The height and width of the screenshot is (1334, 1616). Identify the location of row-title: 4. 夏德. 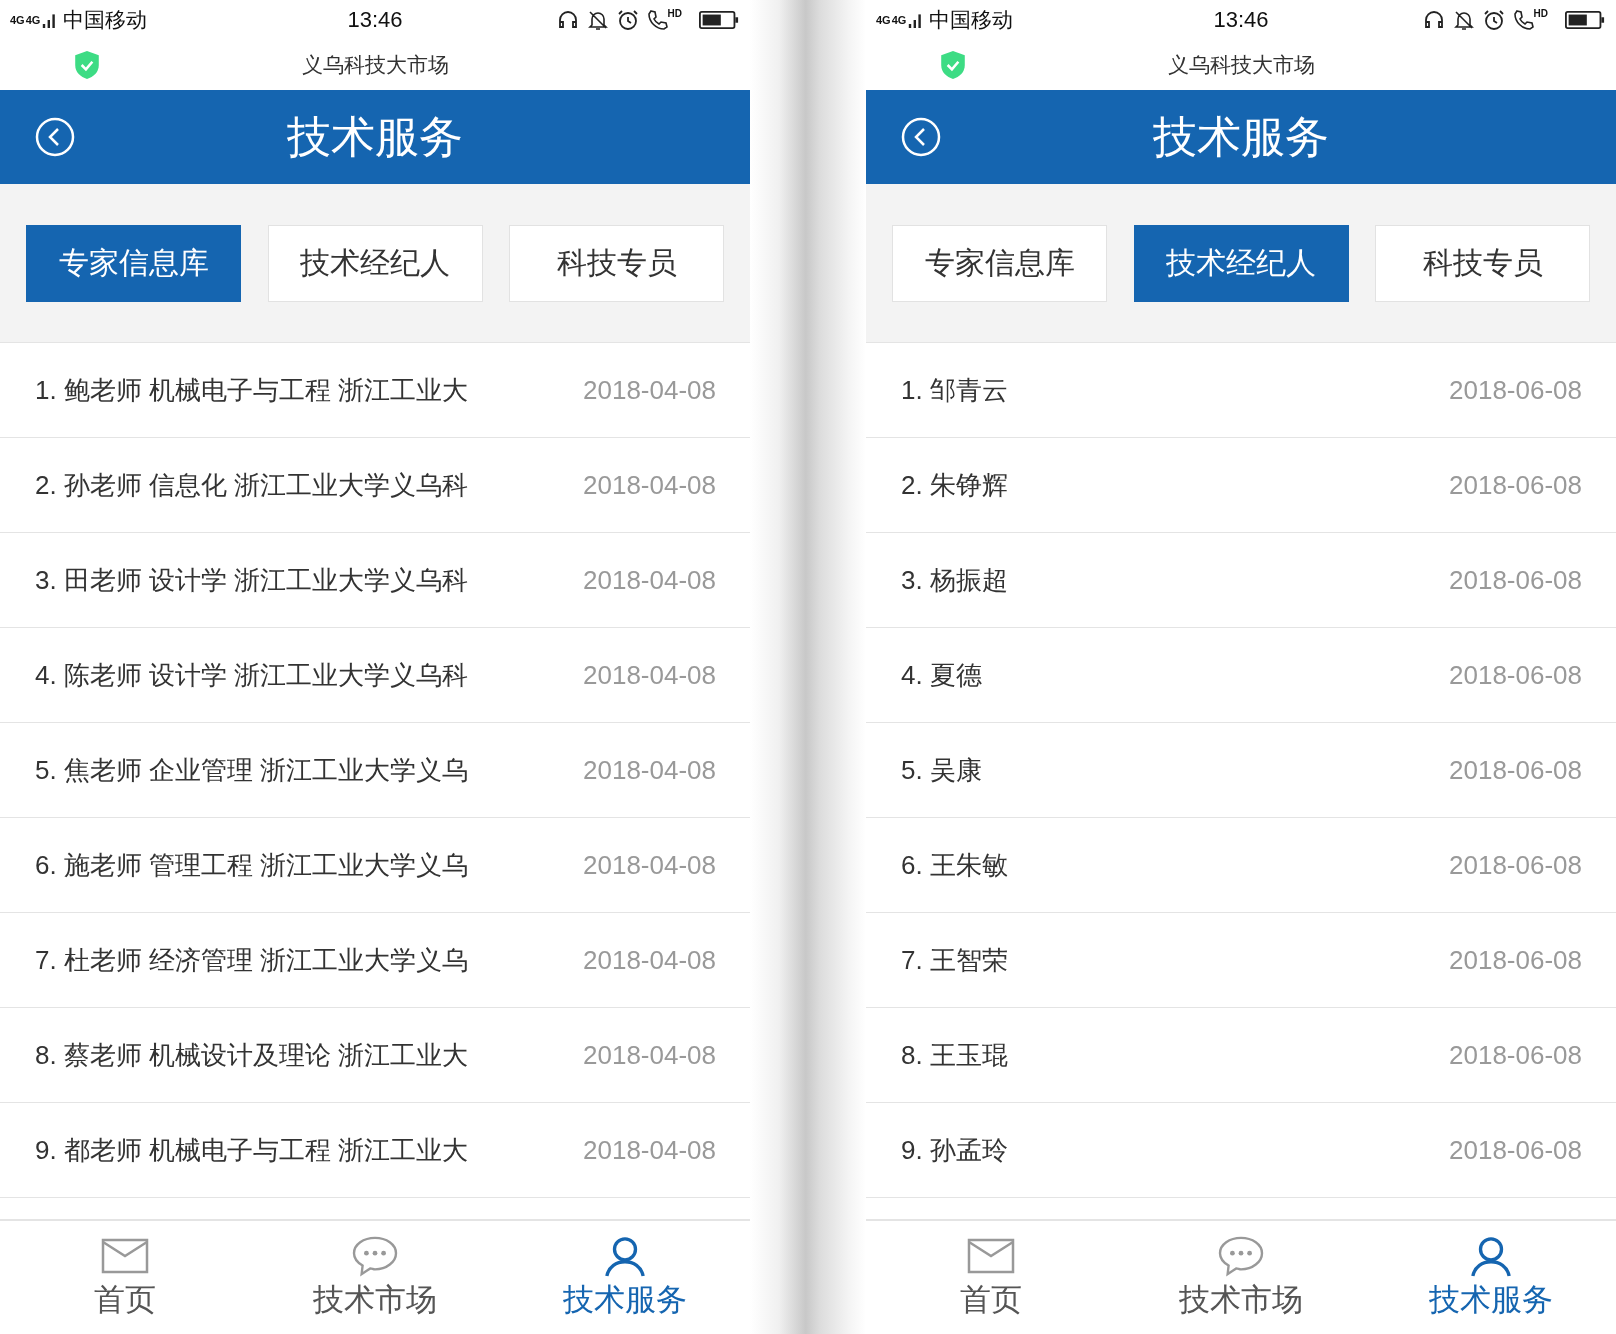
(941, 675).